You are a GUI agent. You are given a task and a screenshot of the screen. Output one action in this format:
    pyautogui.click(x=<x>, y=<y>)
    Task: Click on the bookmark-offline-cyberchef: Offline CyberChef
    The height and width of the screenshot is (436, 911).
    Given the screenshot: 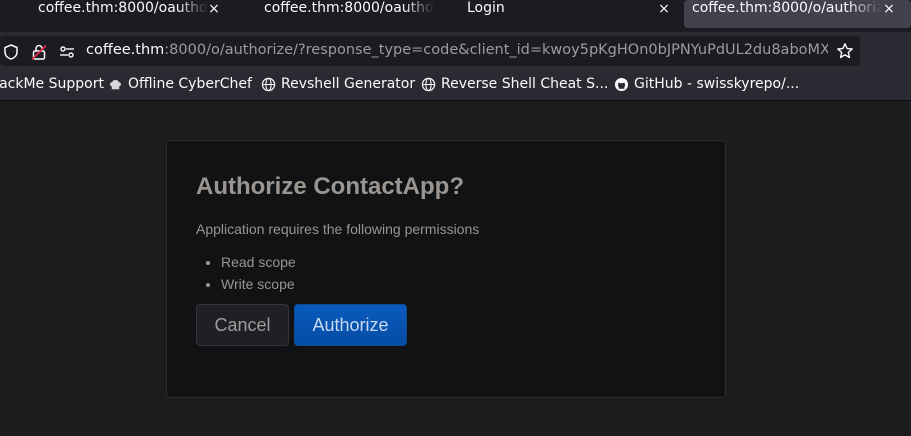 What is the action you would take?
    pyautogui.click(x=180, y=84)
    